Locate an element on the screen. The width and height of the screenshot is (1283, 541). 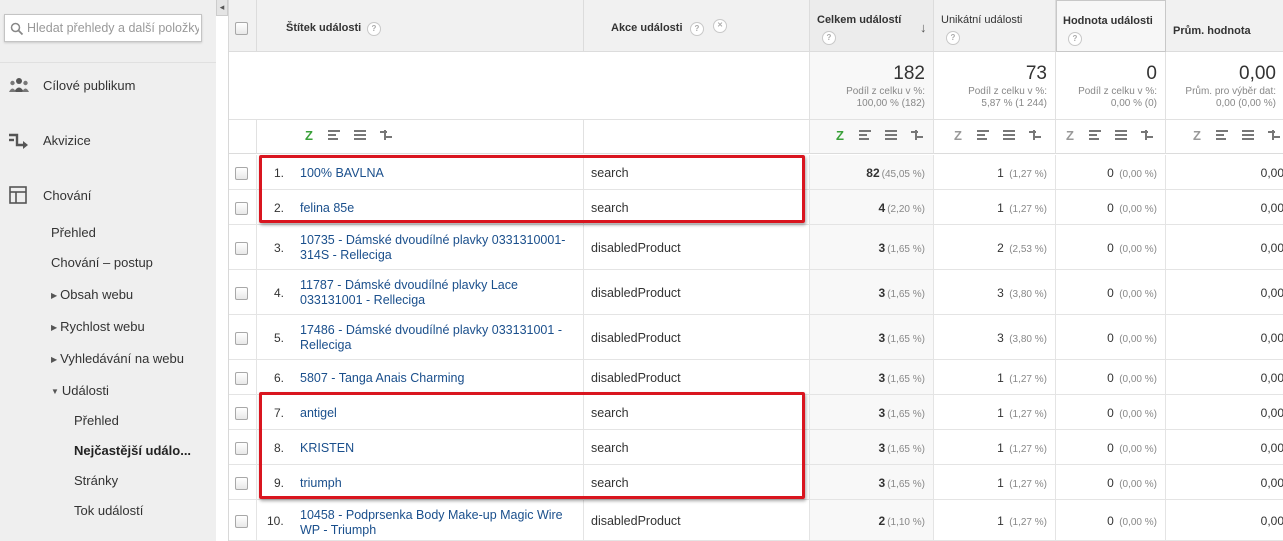
event-label-link: antigel is located at coordinates (440, 413).